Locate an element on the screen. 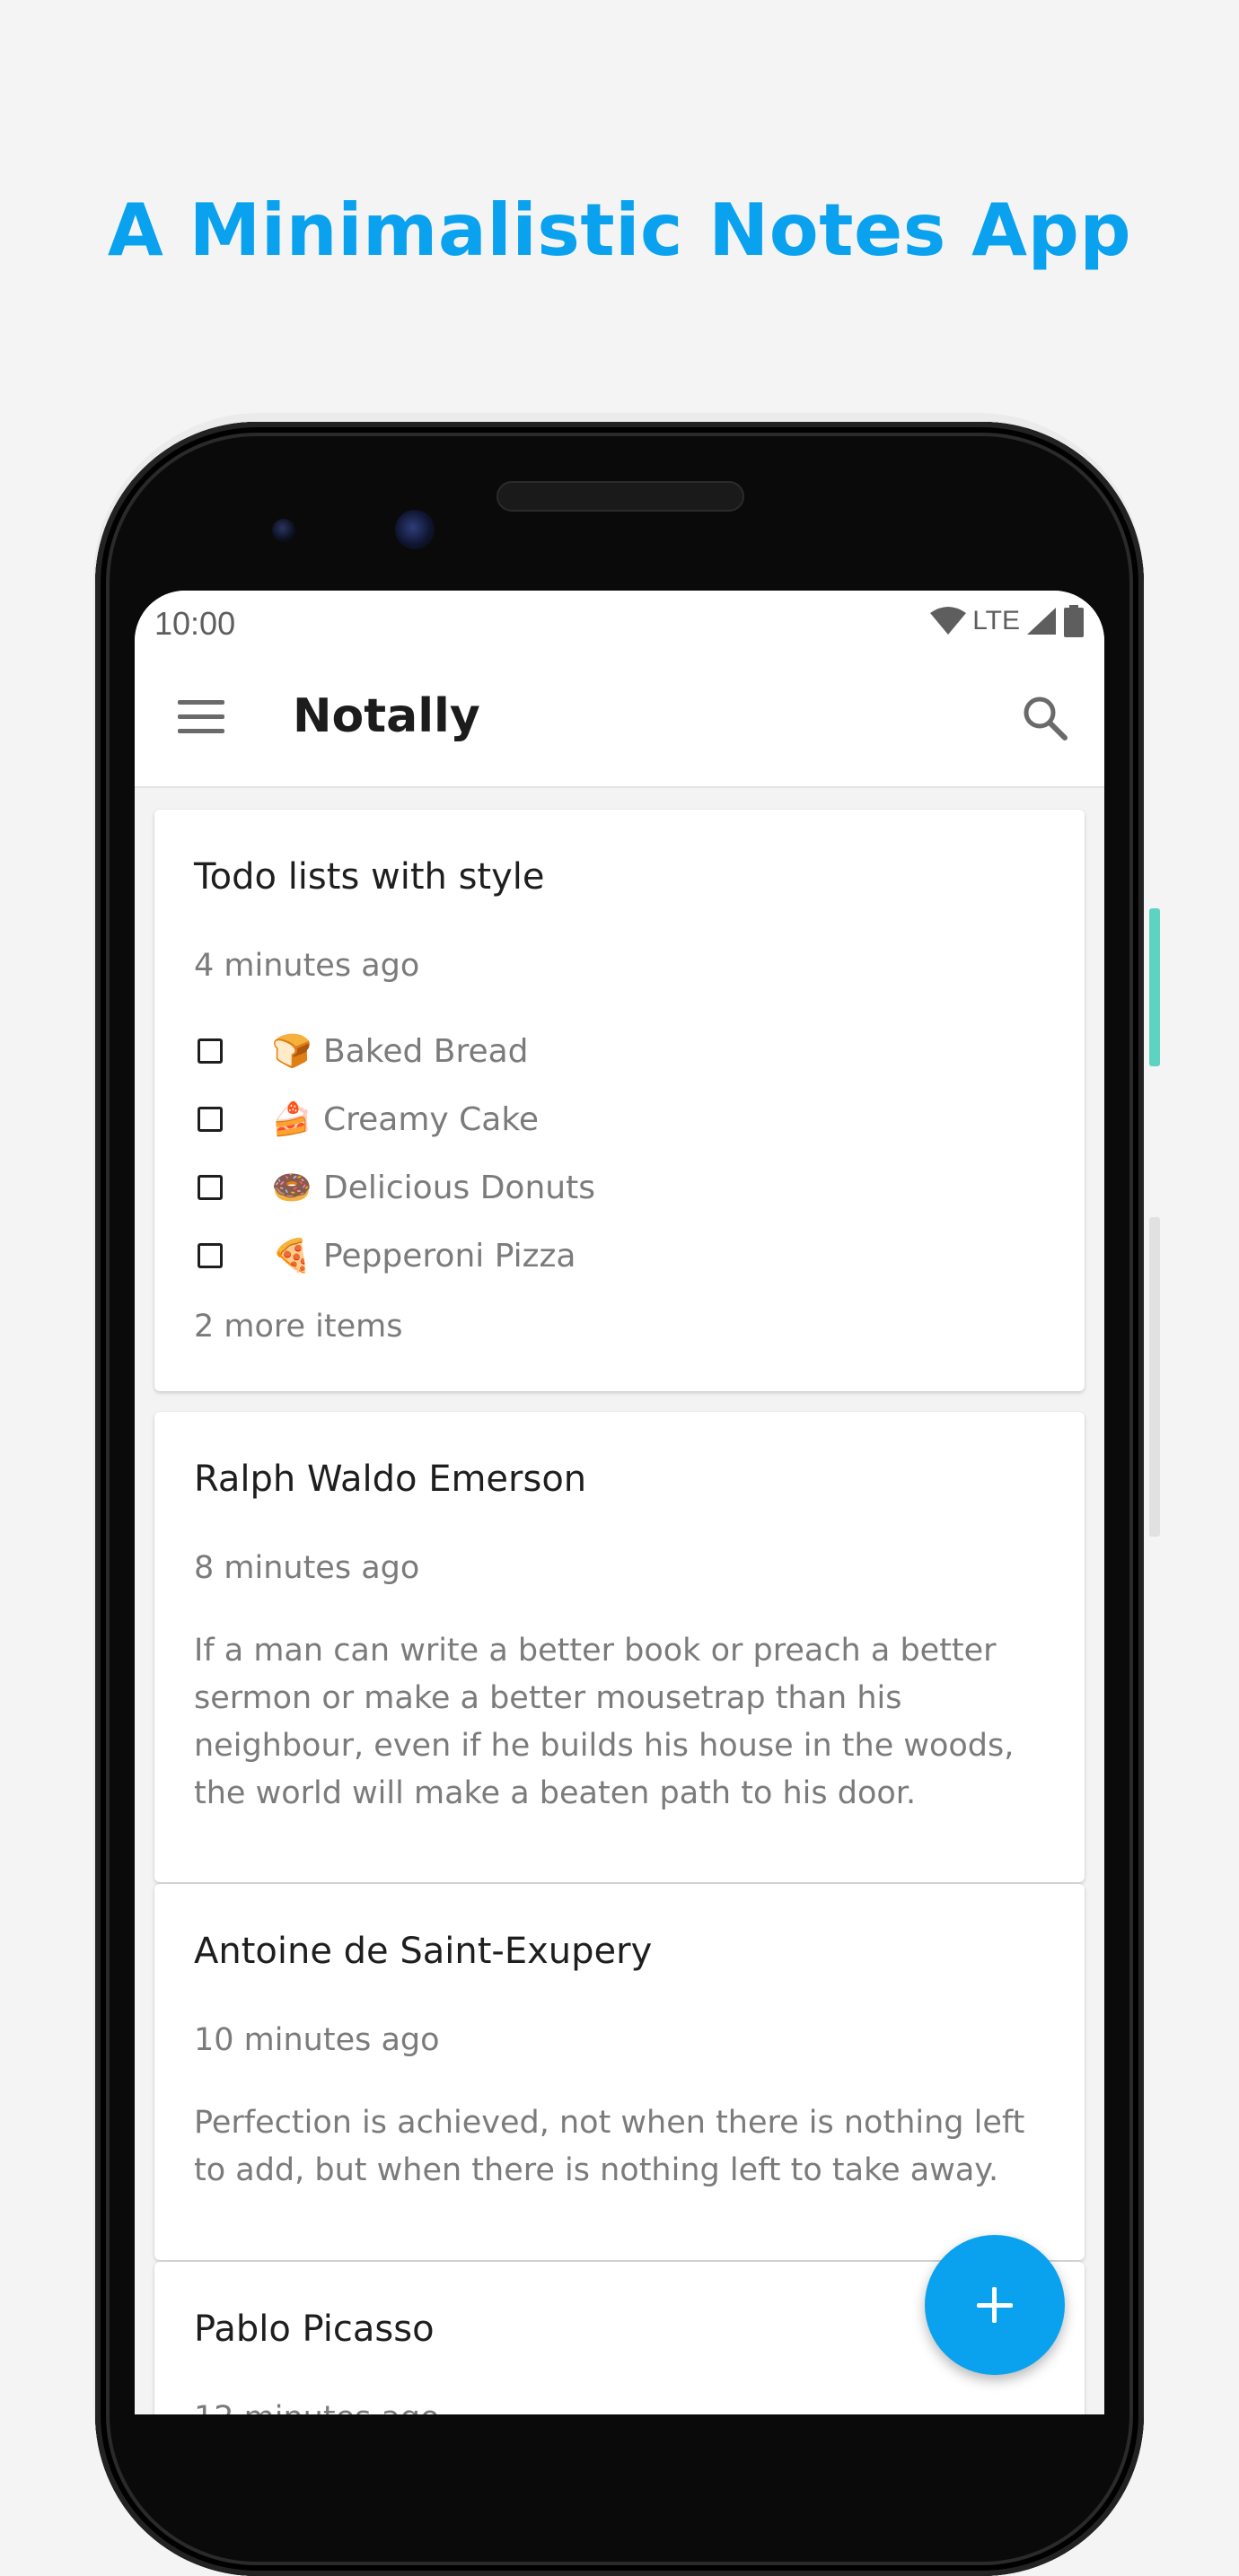  status-icons: LTE is located at coordinates (1007, 621).